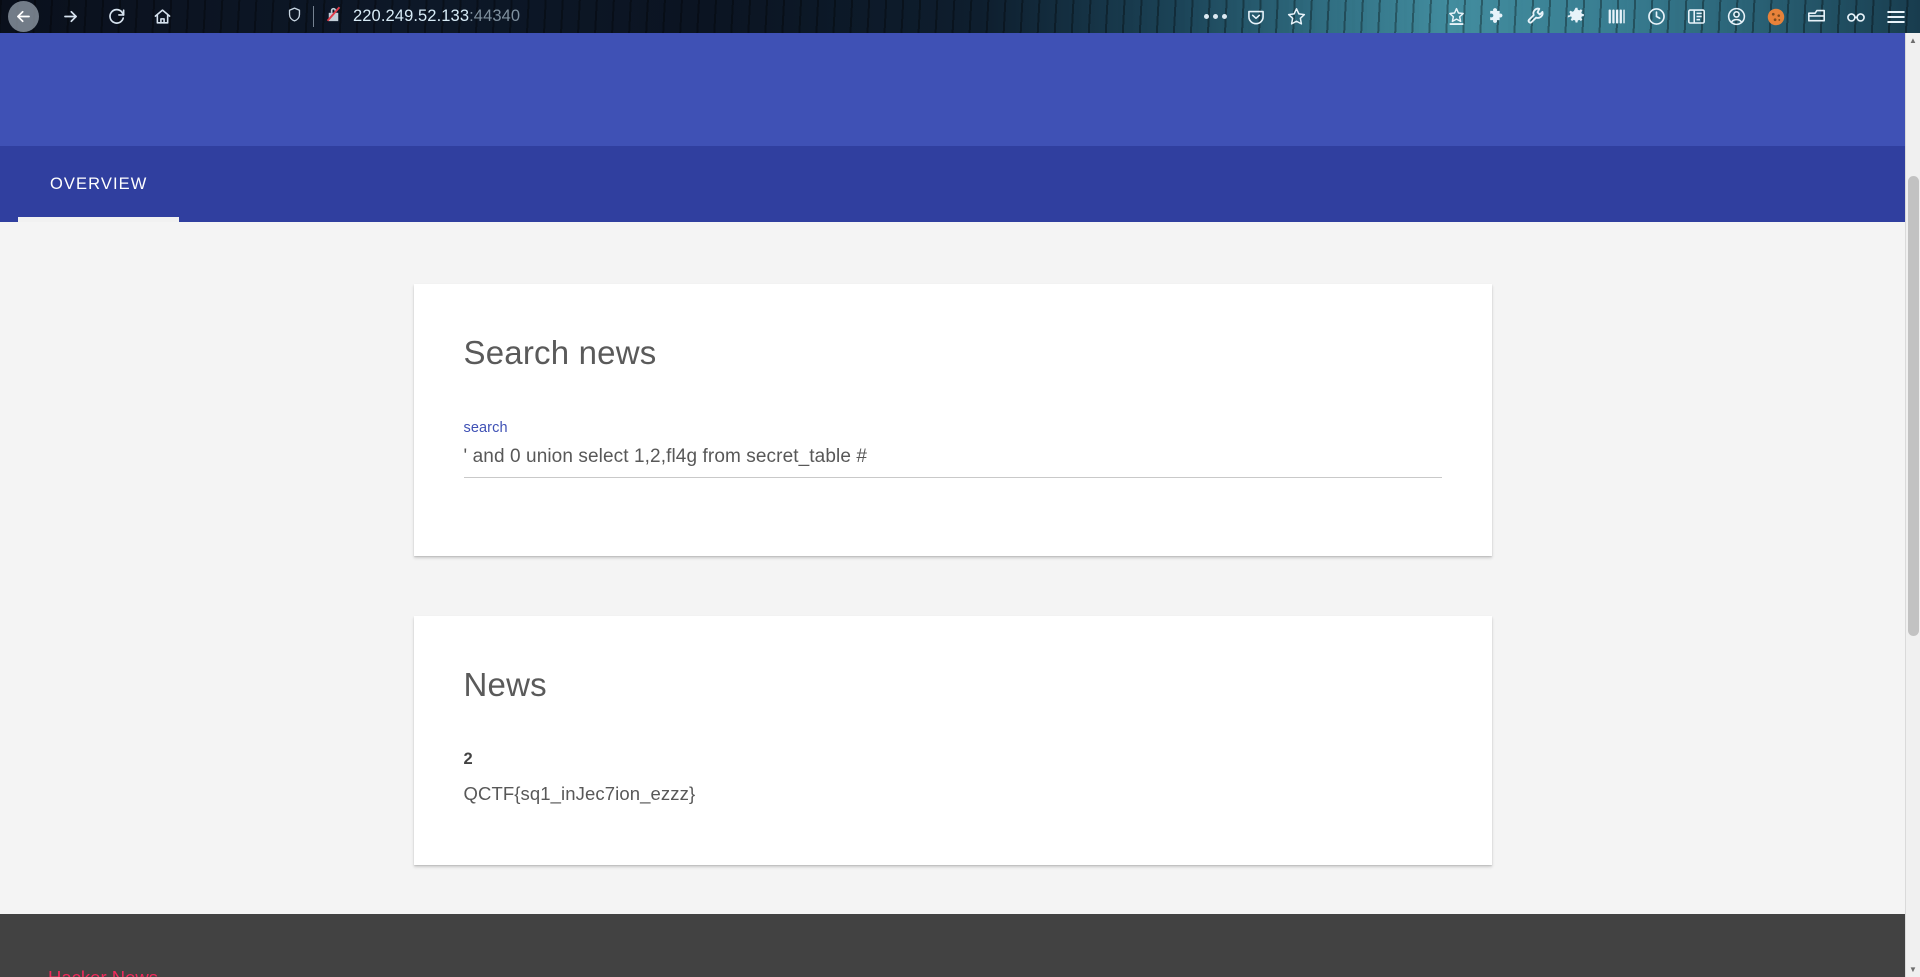 Image resolution: width=1920 pixels, height=977 pixels. I want to click on search-input, so click(952, 462).